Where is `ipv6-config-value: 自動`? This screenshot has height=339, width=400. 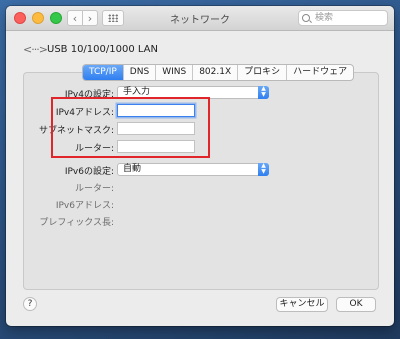 ipv6-config-value: 自動 is located at coordinates (132, 169).